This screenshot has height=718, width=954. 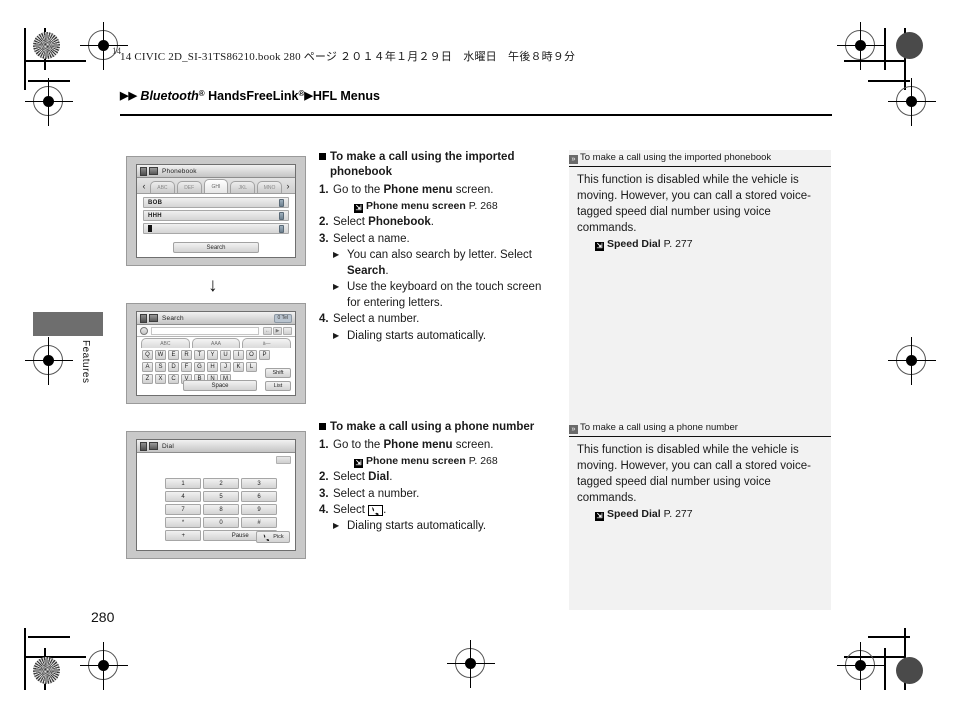 What do you see at coordinates (212, 367) in the screenshot?
I see `keyboard-key: H` at bounding box center [212, 367].